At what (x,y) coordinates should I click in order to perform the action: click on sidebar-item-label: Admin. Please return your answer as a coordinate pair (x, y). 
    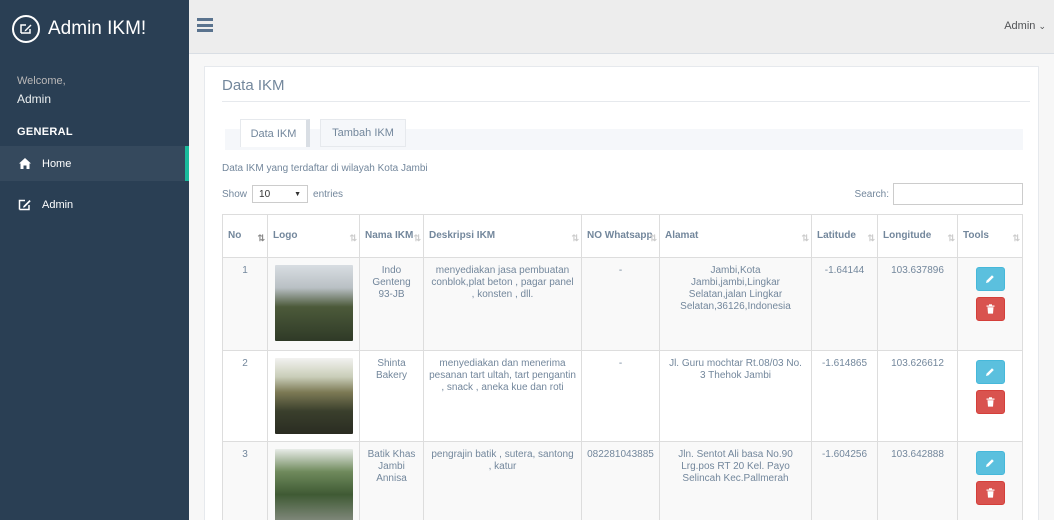
    Looking at the image, I should click on (58, 204).